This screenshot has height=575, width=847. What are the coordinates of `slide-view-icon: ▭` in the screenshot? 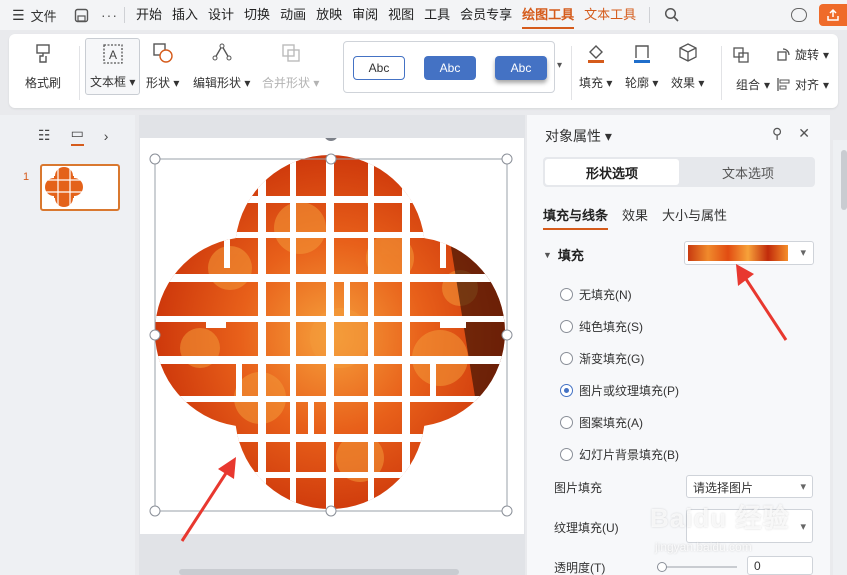 It's located at (77, 135).